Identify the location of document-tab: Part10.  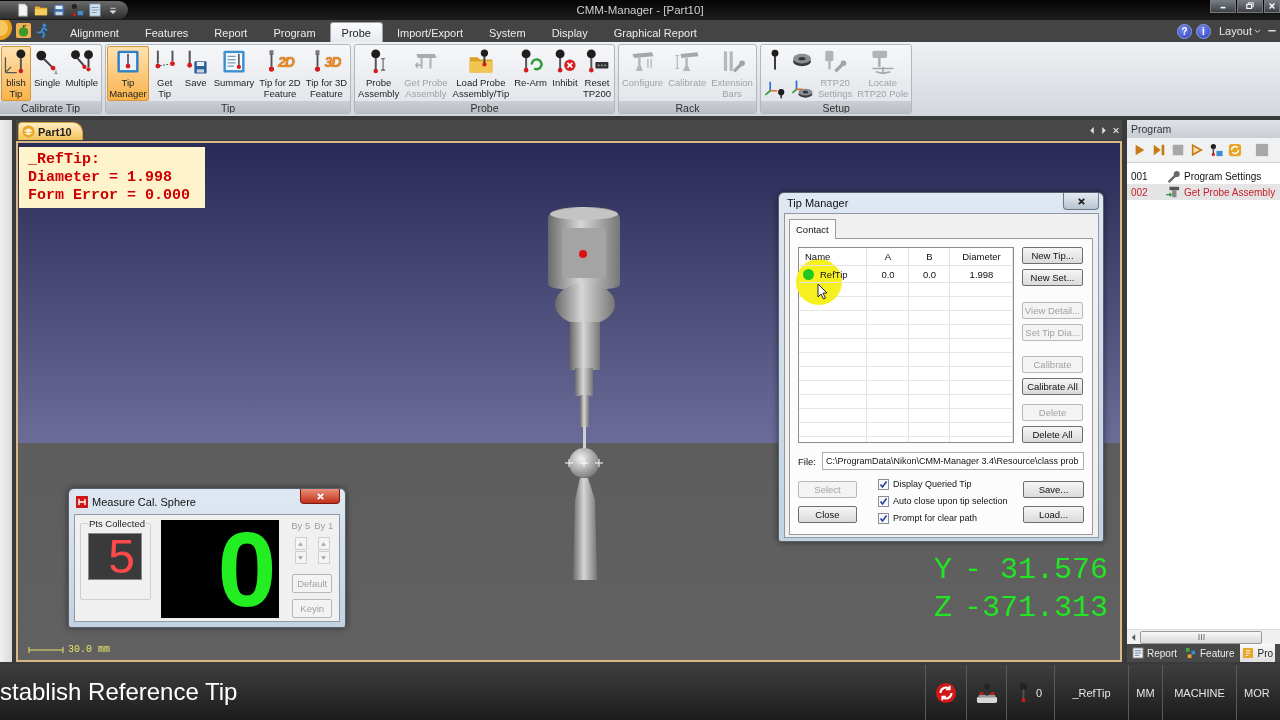
(50, 131).